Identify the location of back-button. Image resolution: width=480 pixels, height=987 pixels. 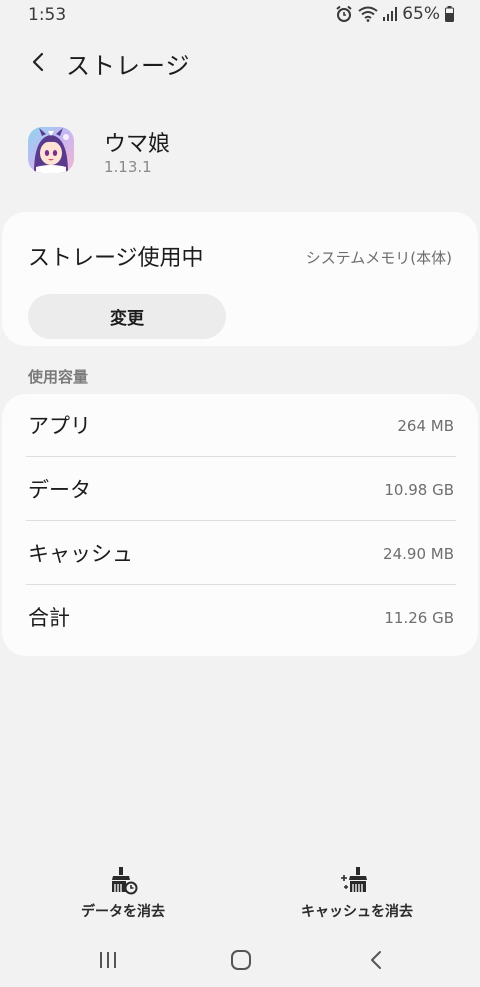
(38, 62).